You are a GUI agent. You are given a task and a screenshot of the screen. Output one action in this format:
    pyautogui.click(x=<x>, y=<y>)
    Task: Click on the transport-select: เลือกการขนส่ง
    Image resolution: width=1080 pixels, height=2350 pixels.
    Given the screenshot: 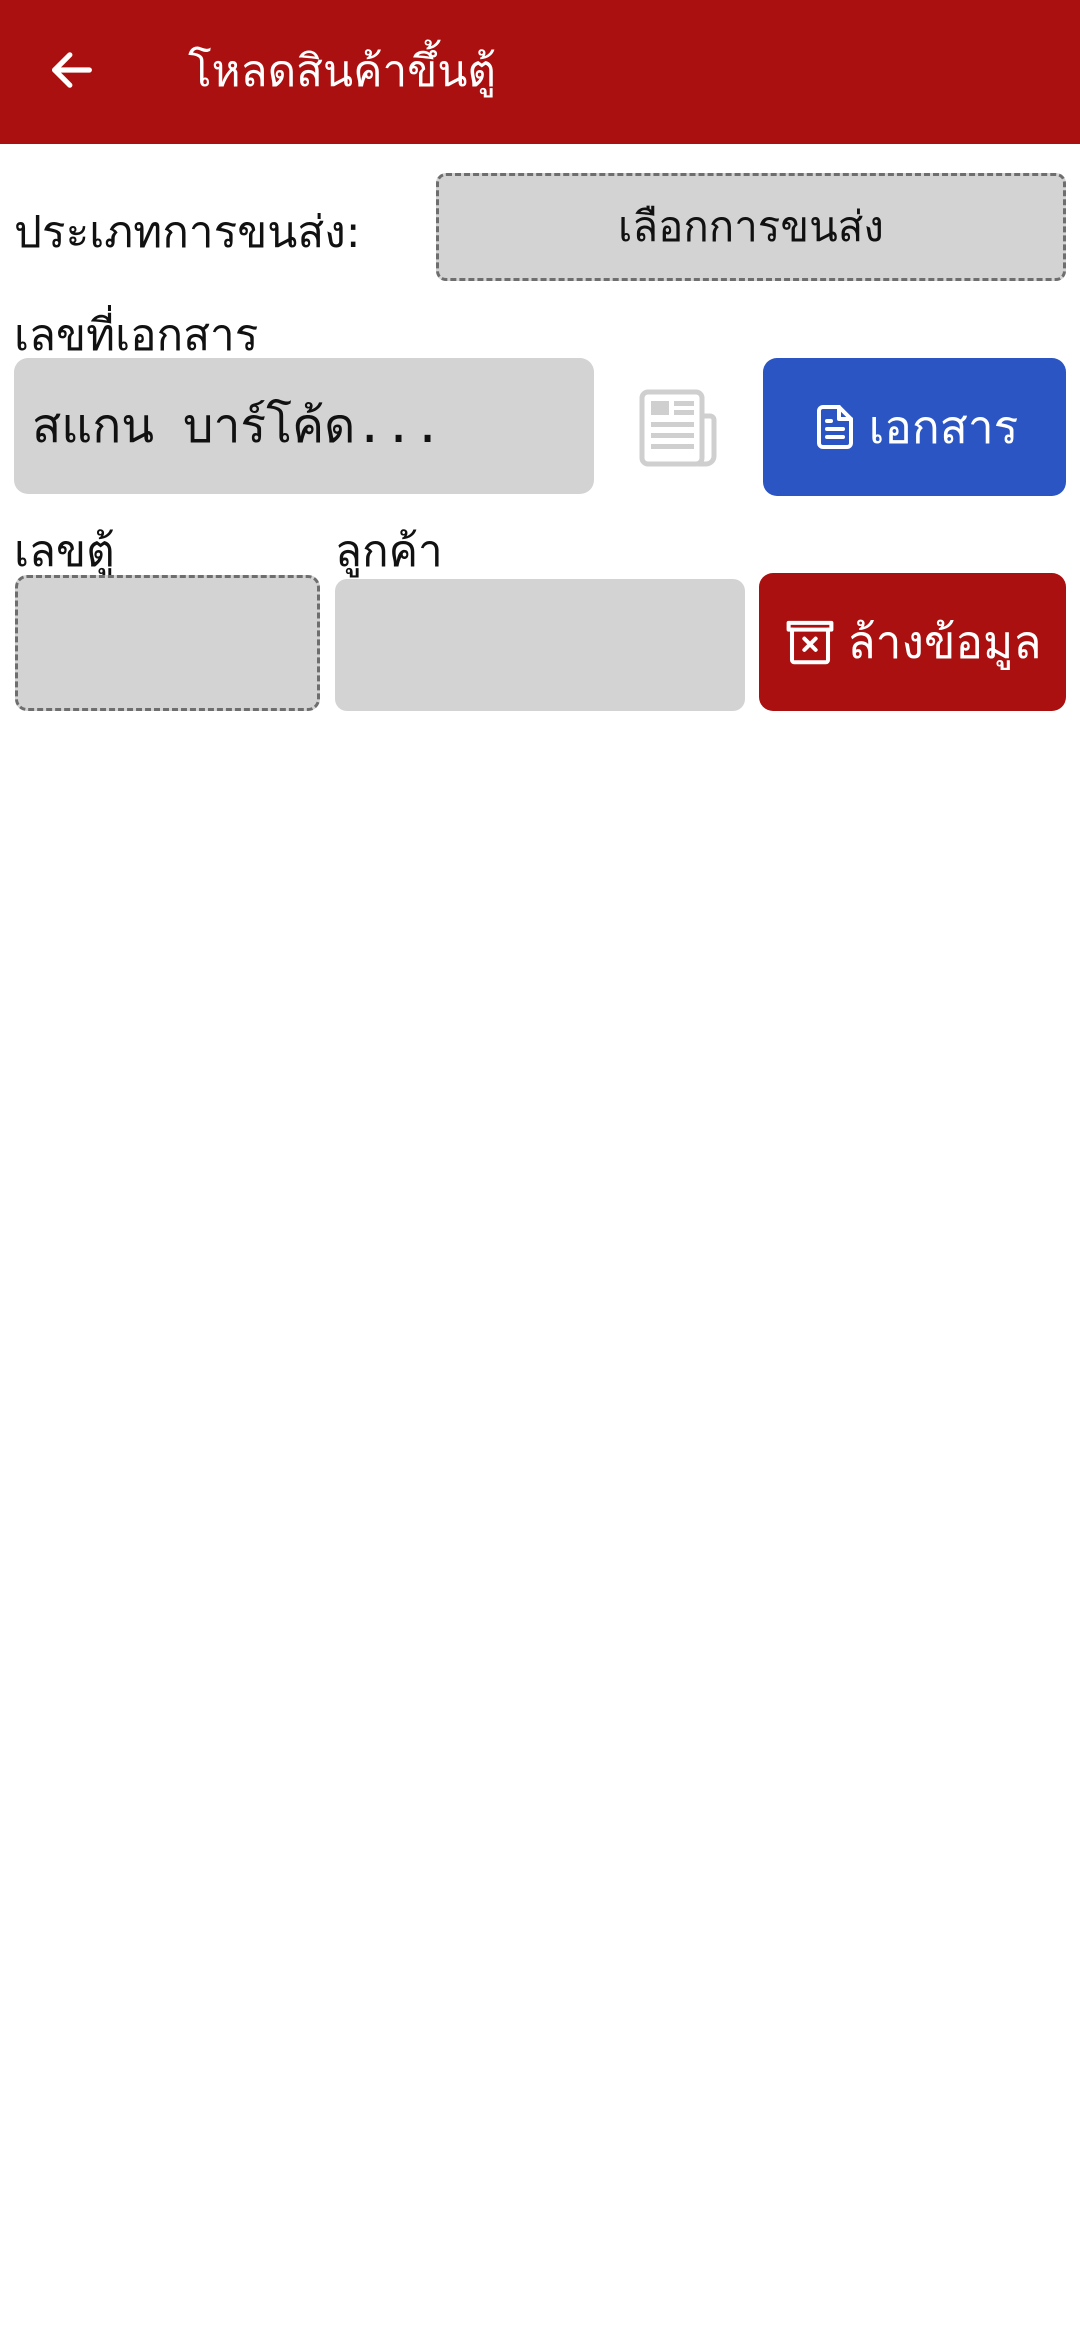 What is the action you would take?
    pyautogui.click(x=751, y=227)
    